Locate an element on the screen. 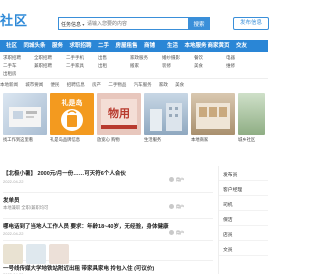  list-item is located at coordinates (108, 252).